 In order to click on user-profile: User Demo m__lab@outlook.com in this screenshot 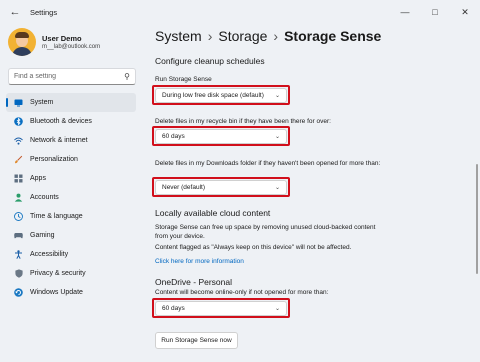, I will do `click(54, 42)`.